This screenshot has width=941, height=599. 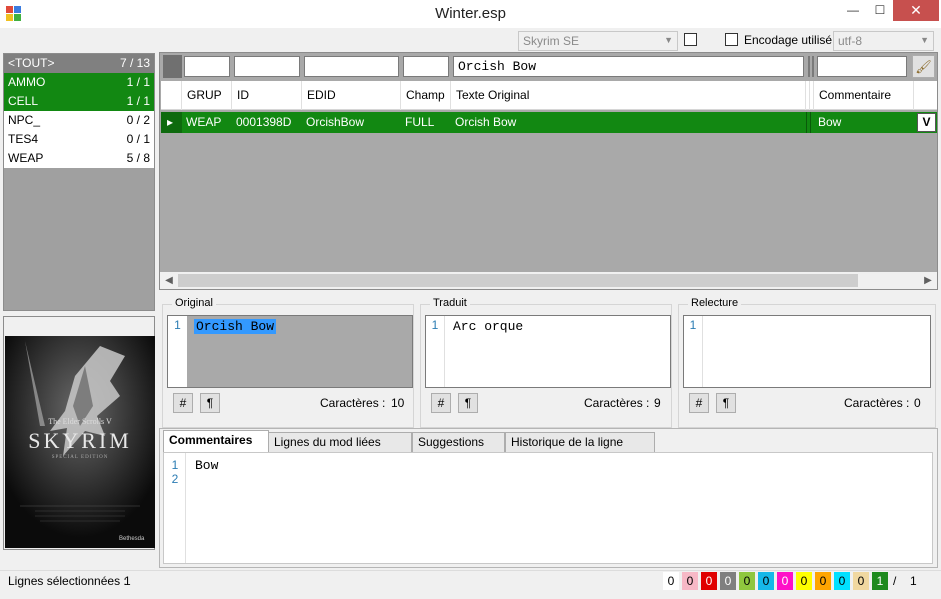 I want to click on traduit-legend: Traduit, so click(x=450, y=303).